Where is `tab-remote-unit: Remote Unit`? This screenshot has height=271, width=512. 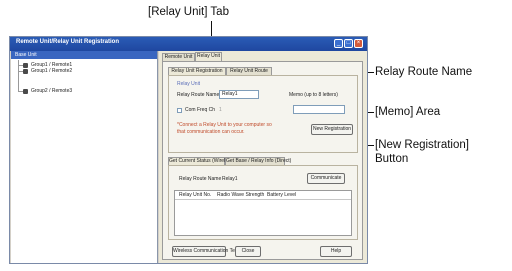 tab-remote-unit: Remote Unit is located at coordinates (178, 57).